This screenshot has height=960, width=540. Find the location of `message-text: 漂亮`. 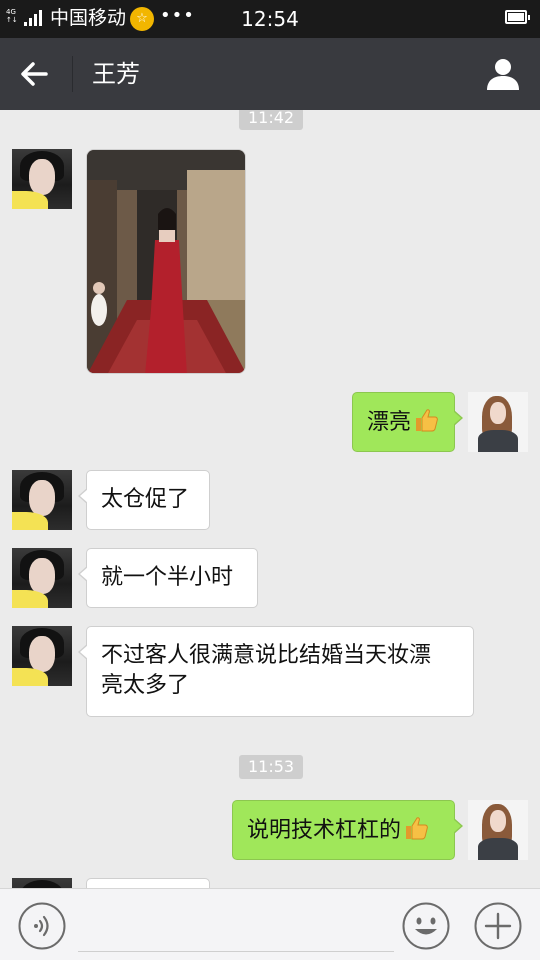

message-text: 漂亮 is located at coordinates (389, 422).